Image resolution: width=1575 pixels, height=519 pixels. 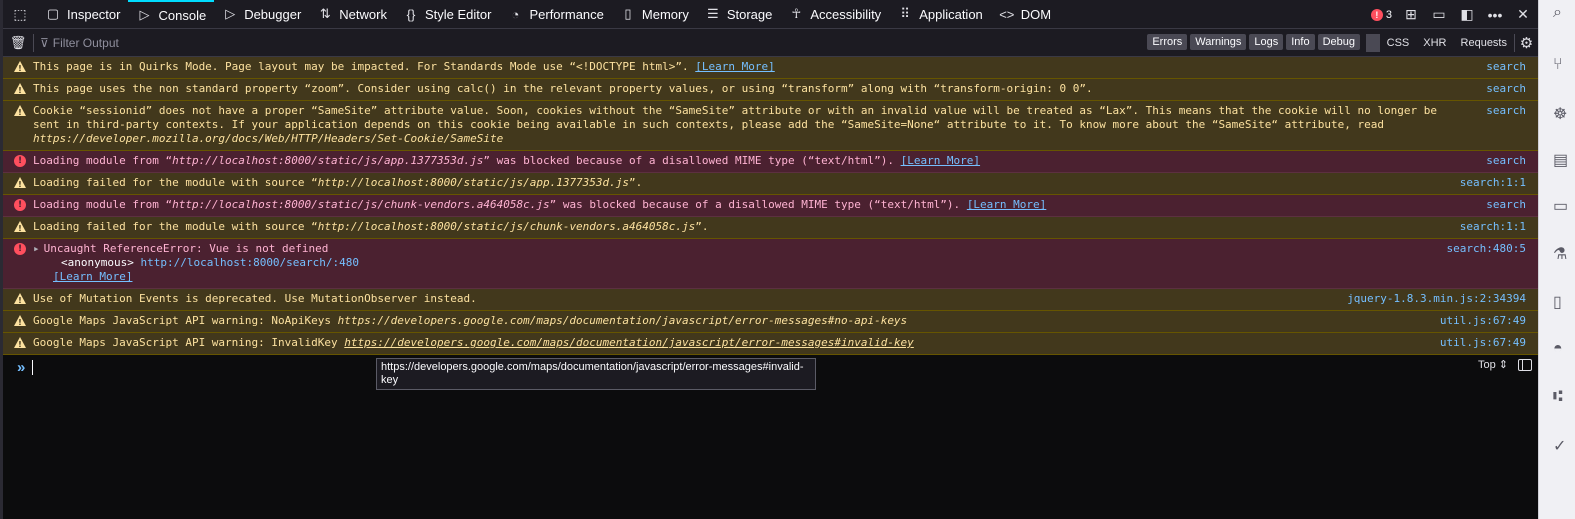 I want to click on tab-label: Inspector, so click(x=94, y=14).